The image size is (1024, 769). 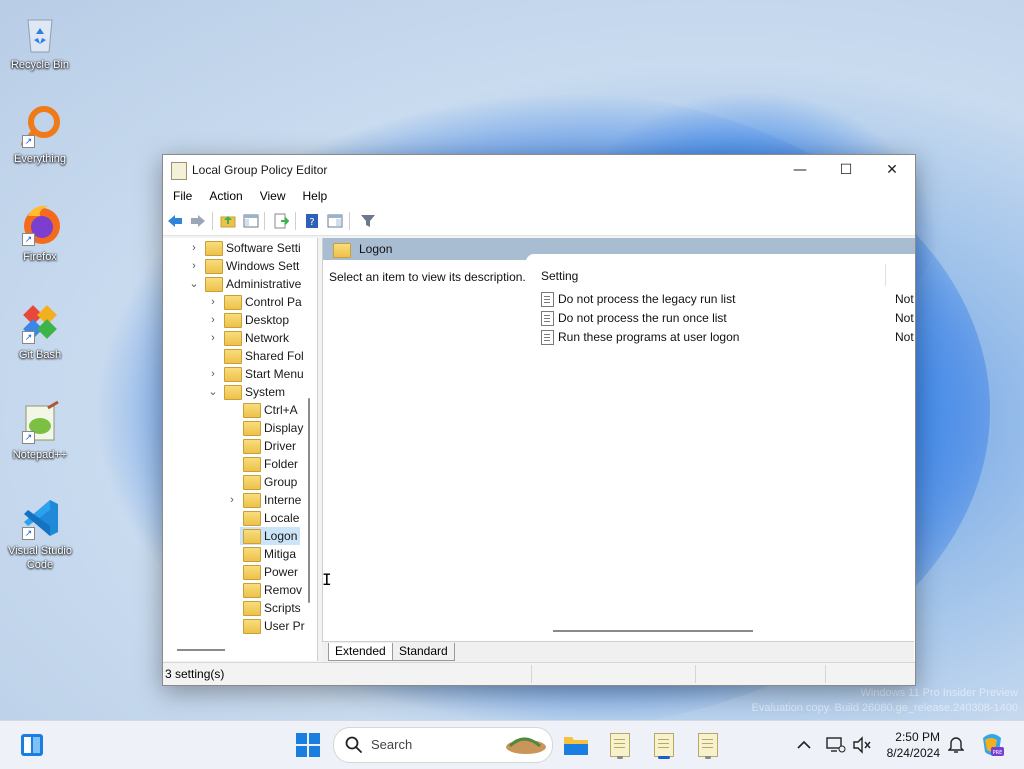 What do you see at coordinates (233, 572) in the screenshot?
I see `tree-item: Power` at bounding box center [233, 572].